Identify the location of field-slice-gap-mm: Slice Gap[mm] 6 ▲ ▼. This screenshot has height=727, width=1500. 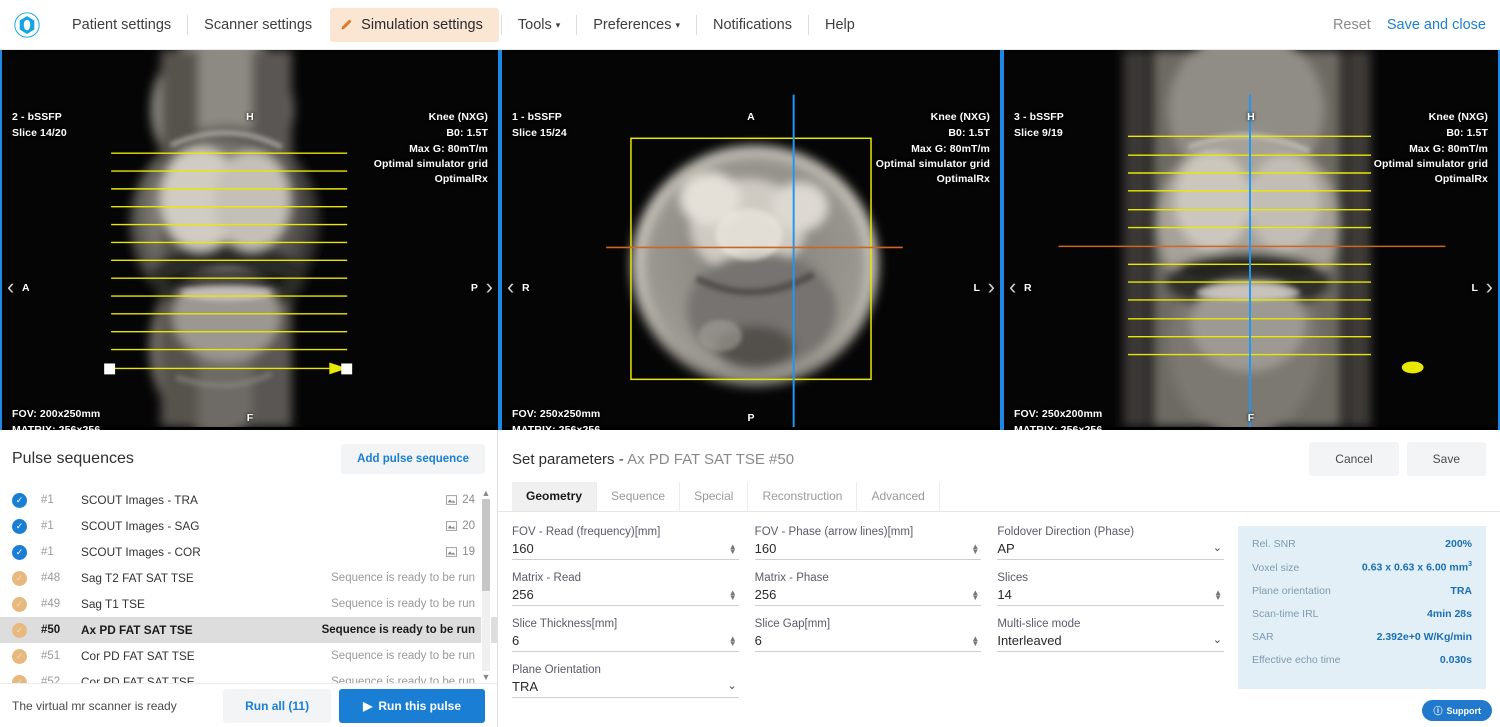
(868, 635).